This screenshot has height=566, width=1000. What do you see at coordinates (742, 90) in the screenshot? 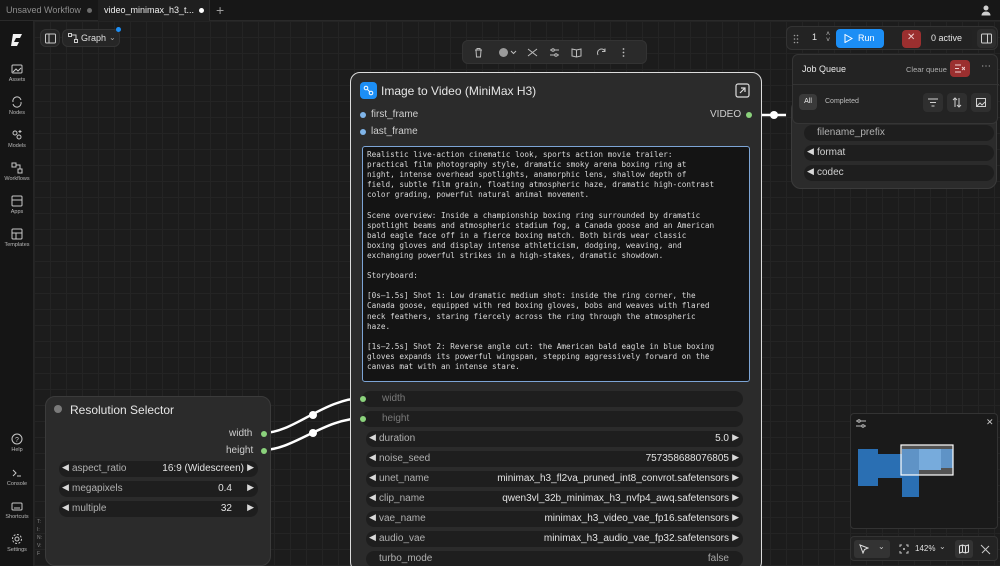
I see `expand-icon` at bounding box center [742, 90].